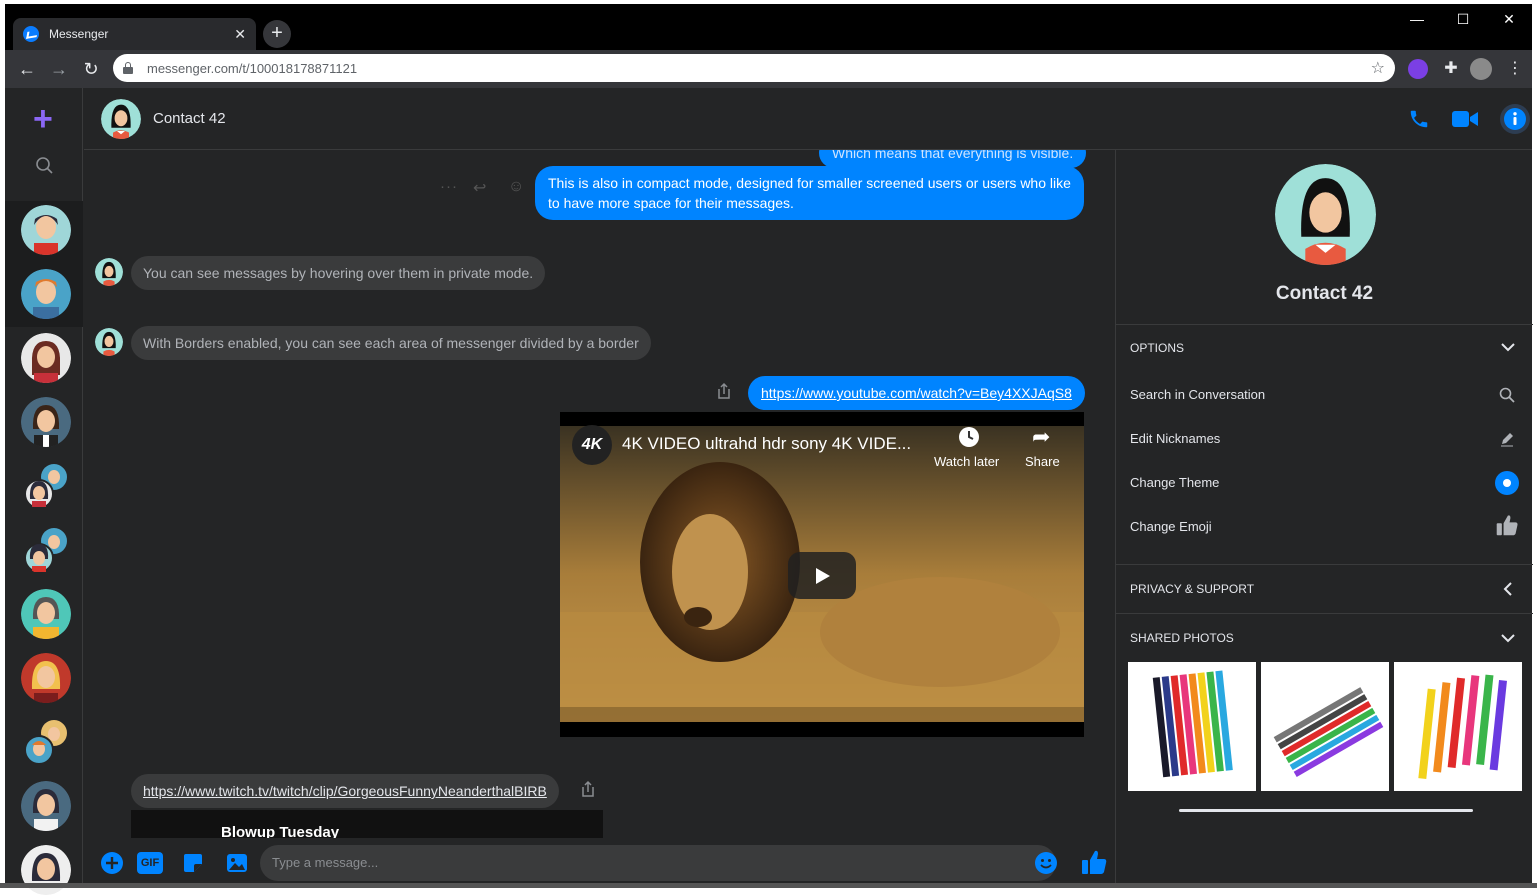 The height and width of the screenshot is (895, 1537). What do you see at coordinates (1324, 525) in the screenshot?
I see `change-emoji-item: Change Emoji` at bounding box center [1324, 525].